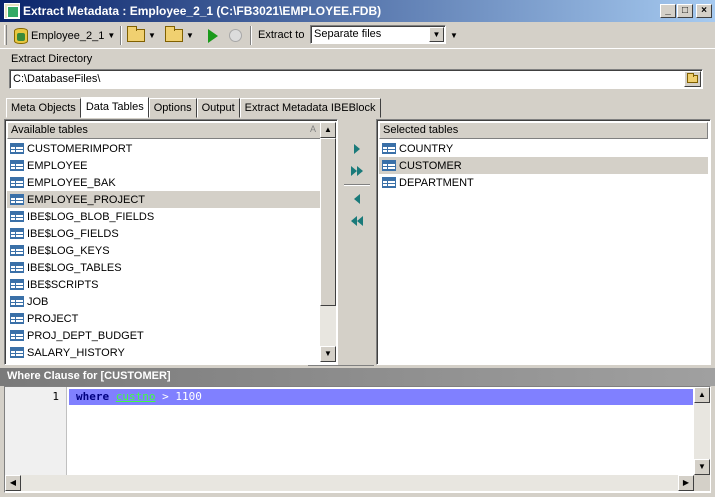 The width and height of the screenshot is (715, 497). What do you see at coordinates (357, 221) in the screenshot?
I see `move-all-left-button` at bounding box center [357, 221].